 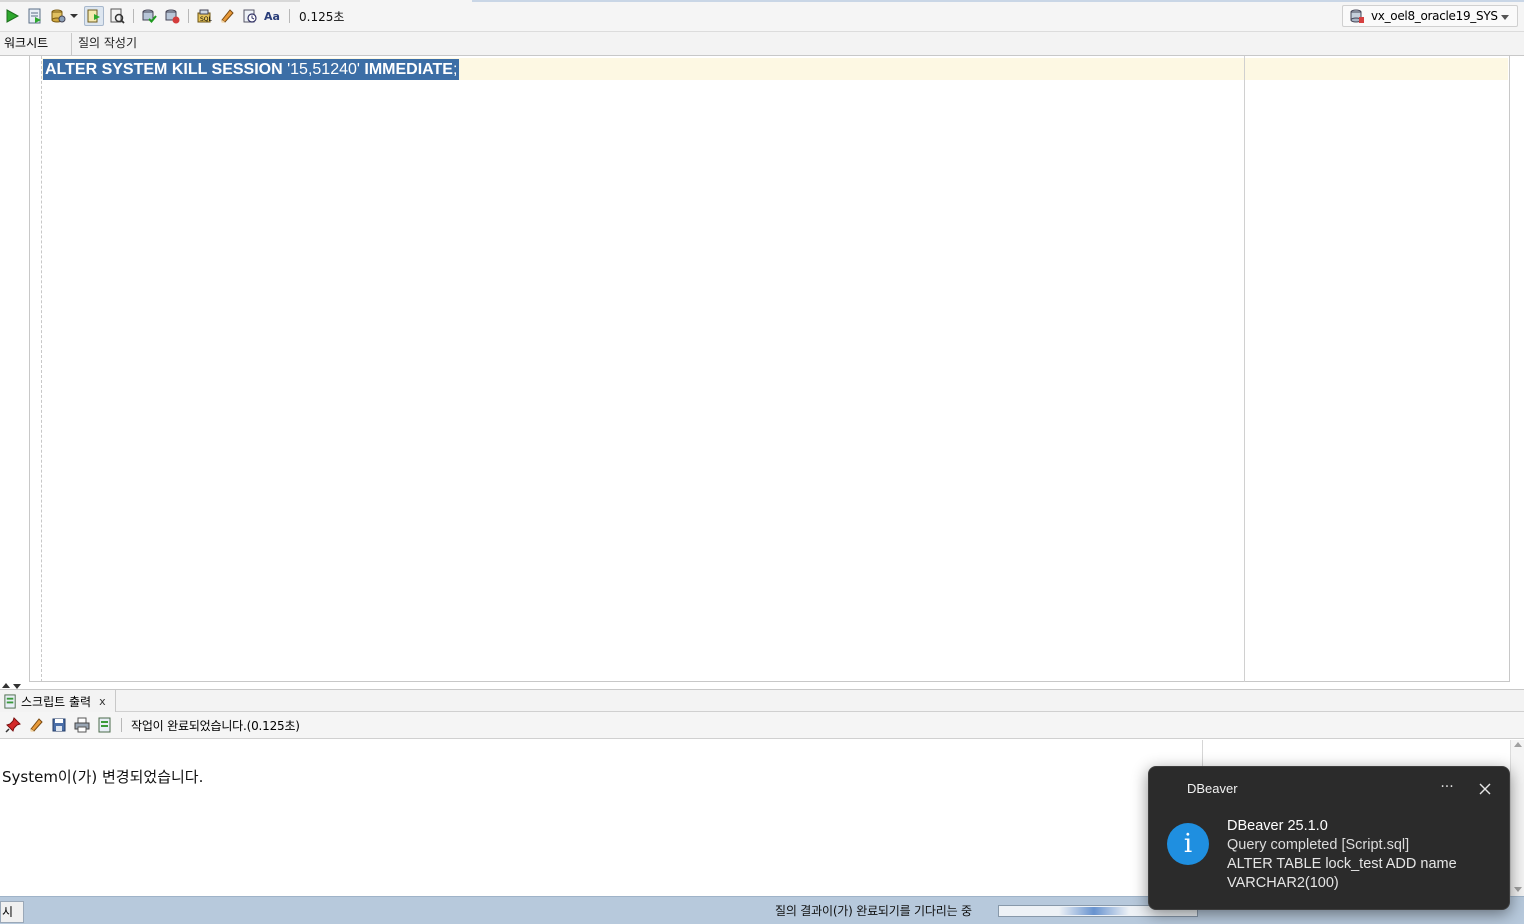 I want to click on sql-history-button, so click(x=250, y=16).